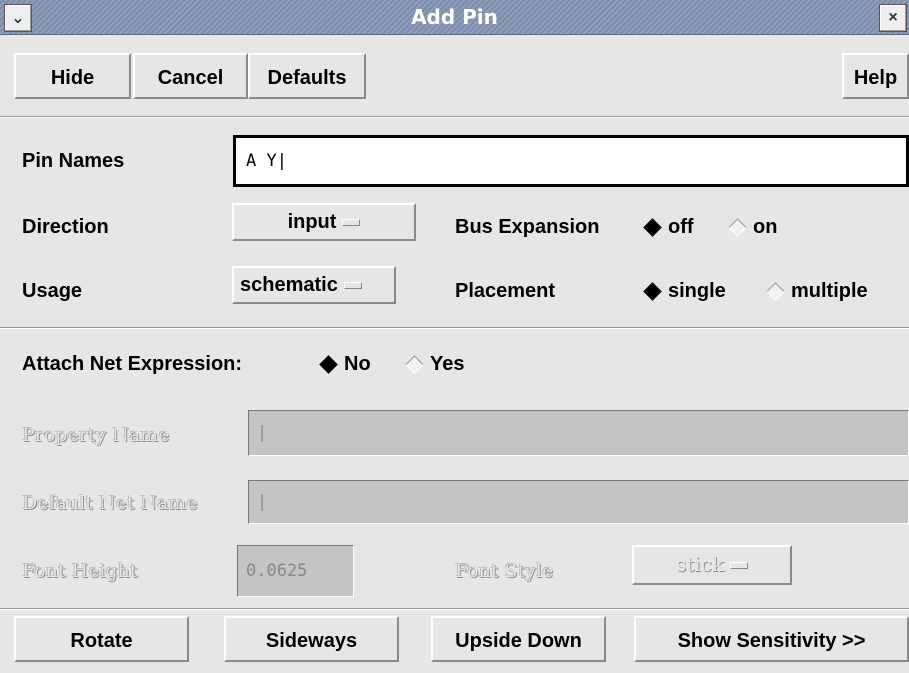 The height and width of the screenshot is (673, 909). What do you see at coordinates (110, 503) in the screenshot?
I see `default-net-name-label: Default Net Name` at bounding box center [110, 503].